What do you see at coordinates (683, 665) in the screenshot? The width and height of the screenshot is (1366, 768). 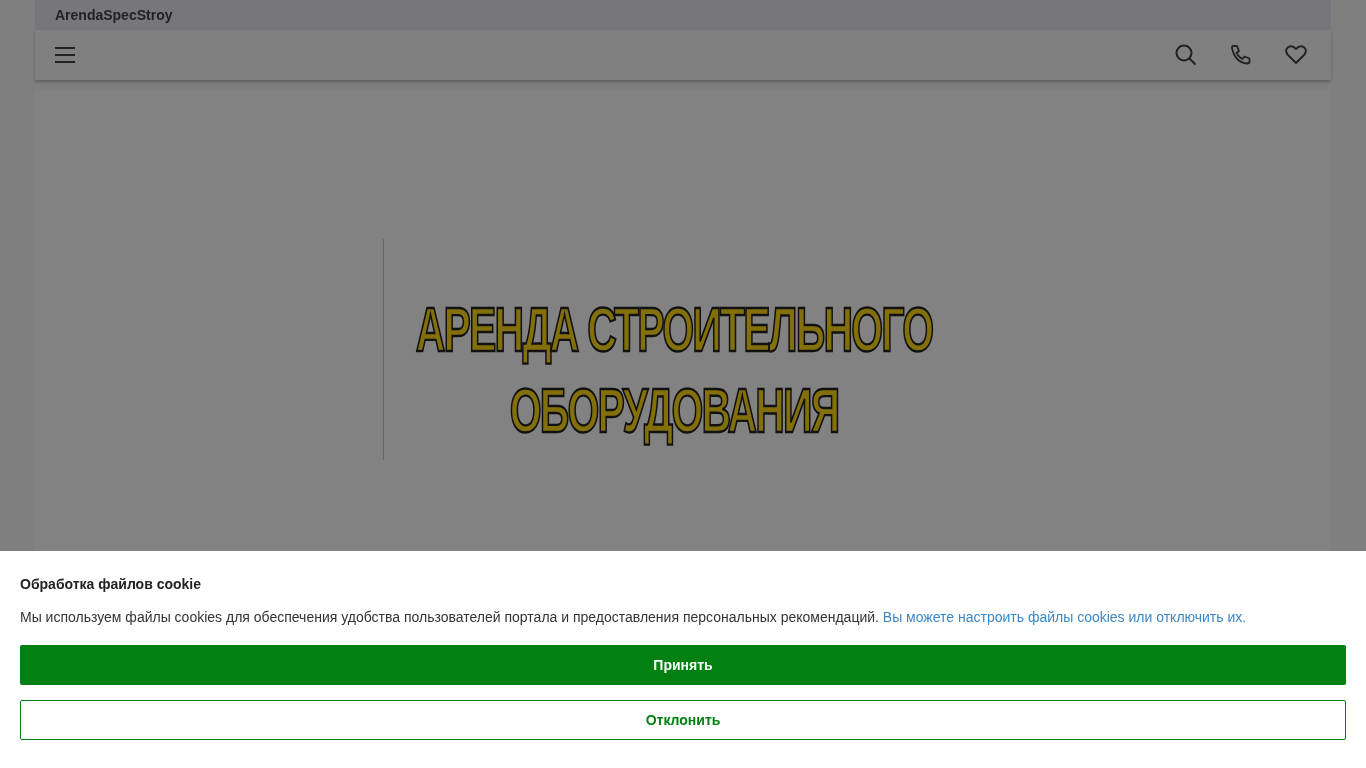 I see `accept-button: Принять` at bounding box center [683, 665].